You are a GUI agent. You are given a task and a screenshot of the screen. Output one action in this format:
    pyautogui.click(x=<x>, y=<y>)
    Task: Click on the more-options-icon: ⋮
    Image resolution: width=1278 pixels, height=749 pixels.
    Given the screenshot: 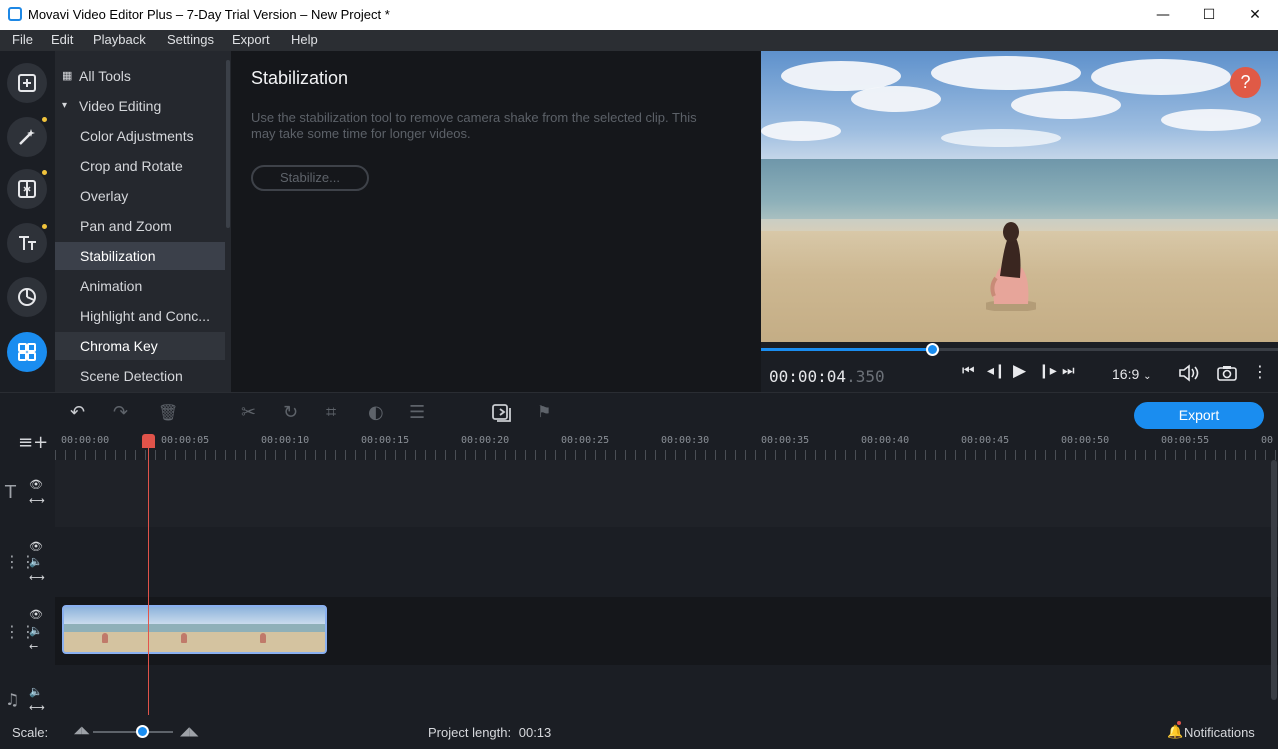 What is the action you would take?
    pyautogui.click(x=1260, y=371)
    